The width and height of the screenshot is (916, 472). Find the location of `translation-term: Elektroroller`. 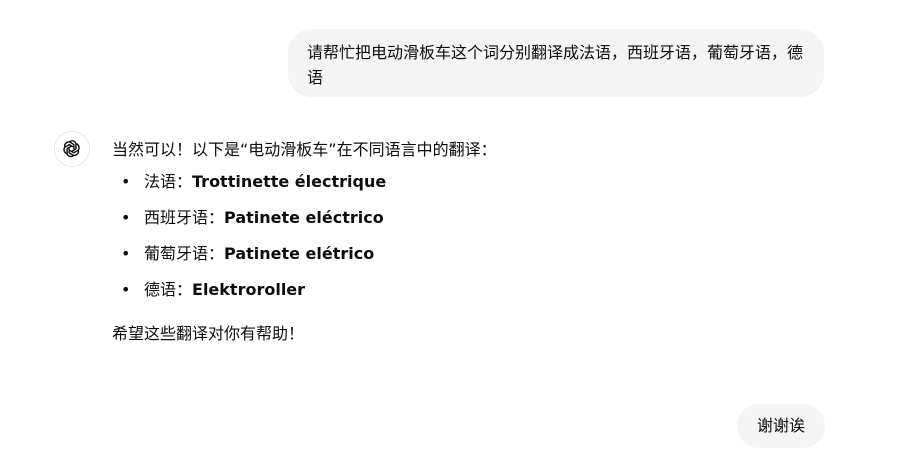

translation-term: Elektroroller is located at coordinates (249, 289).